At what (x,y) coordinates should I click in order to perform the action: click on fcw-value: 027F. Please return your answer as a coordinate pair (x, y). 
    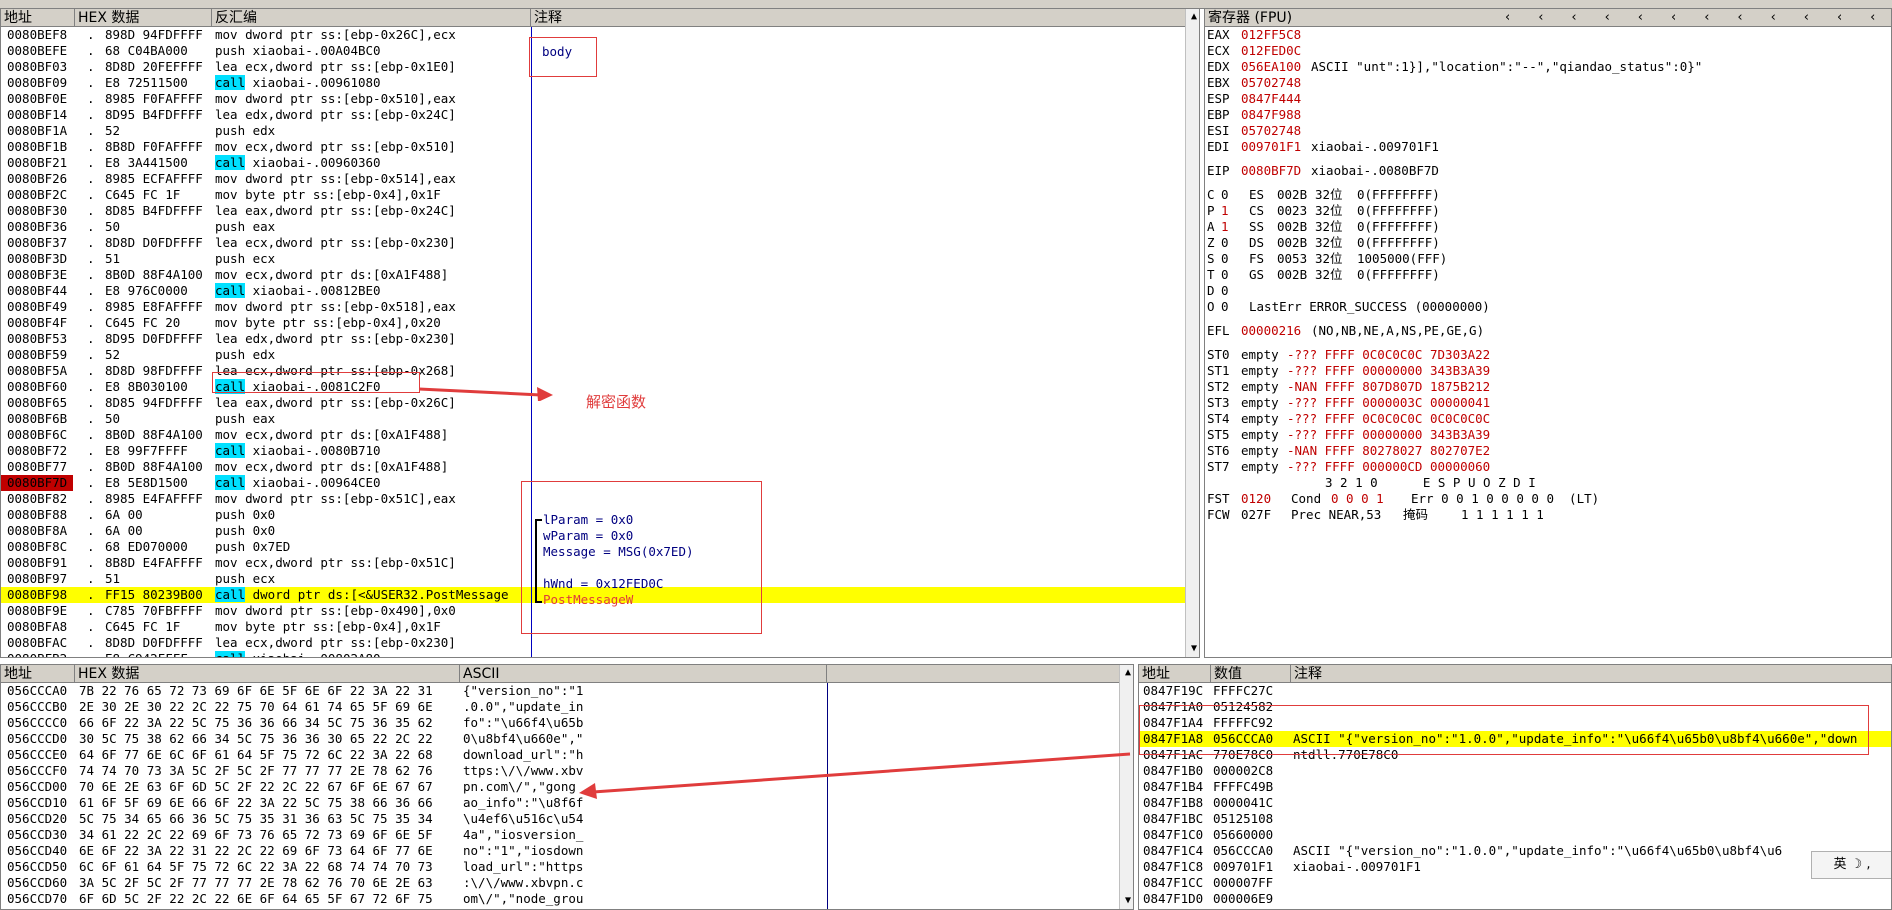
    Looking at the image, I should click on (1261, 515).